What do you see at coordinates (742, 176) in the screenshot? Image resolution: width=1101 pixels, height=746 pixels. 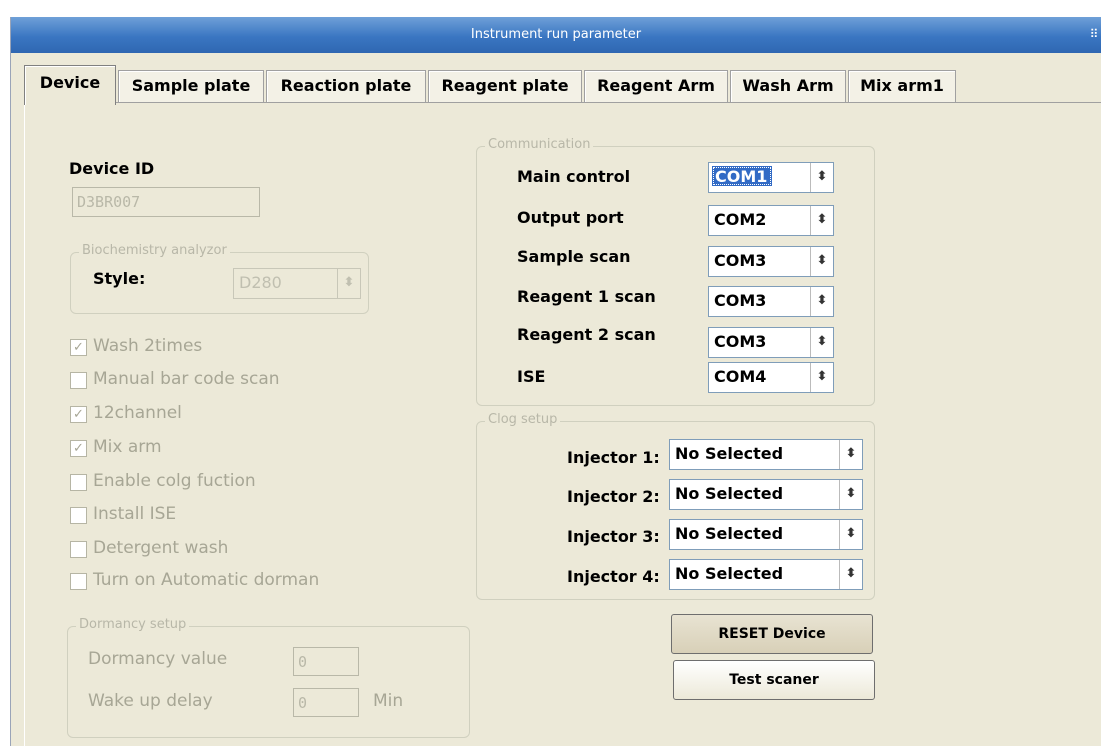 I see `main-control-value: COM1` at bounding box center [742, 176].